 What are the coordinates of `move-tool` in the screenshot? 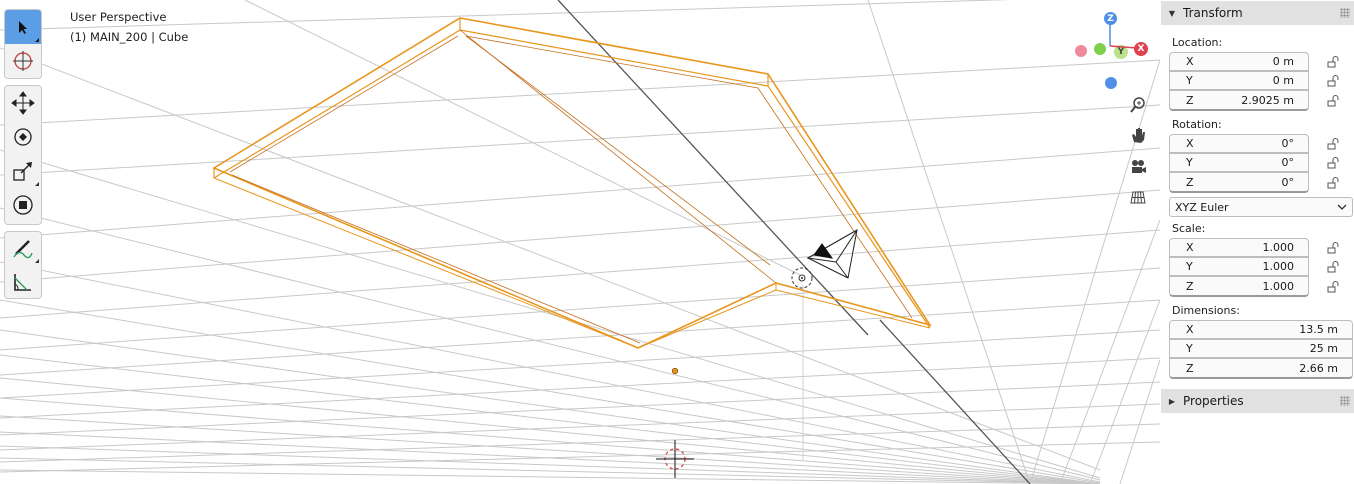 It's located at (23, 103).